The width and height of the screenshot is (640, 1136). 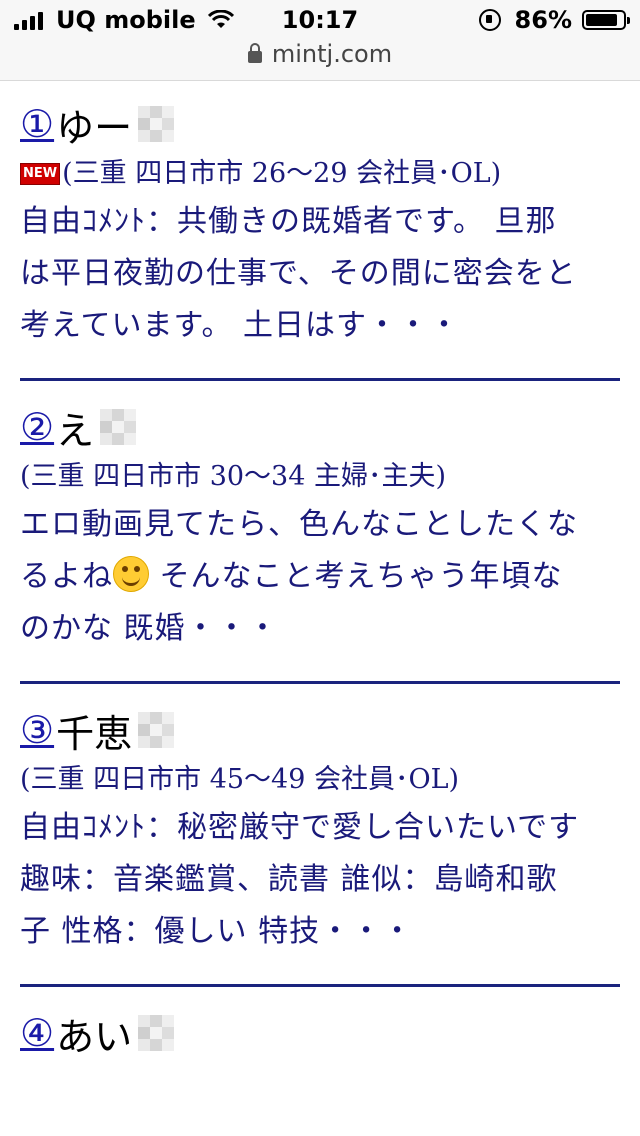 What do you see at coordinates (94, 127) in the screenshot?
I see `entry-name: ゆー` at bounding box center [94, 127].